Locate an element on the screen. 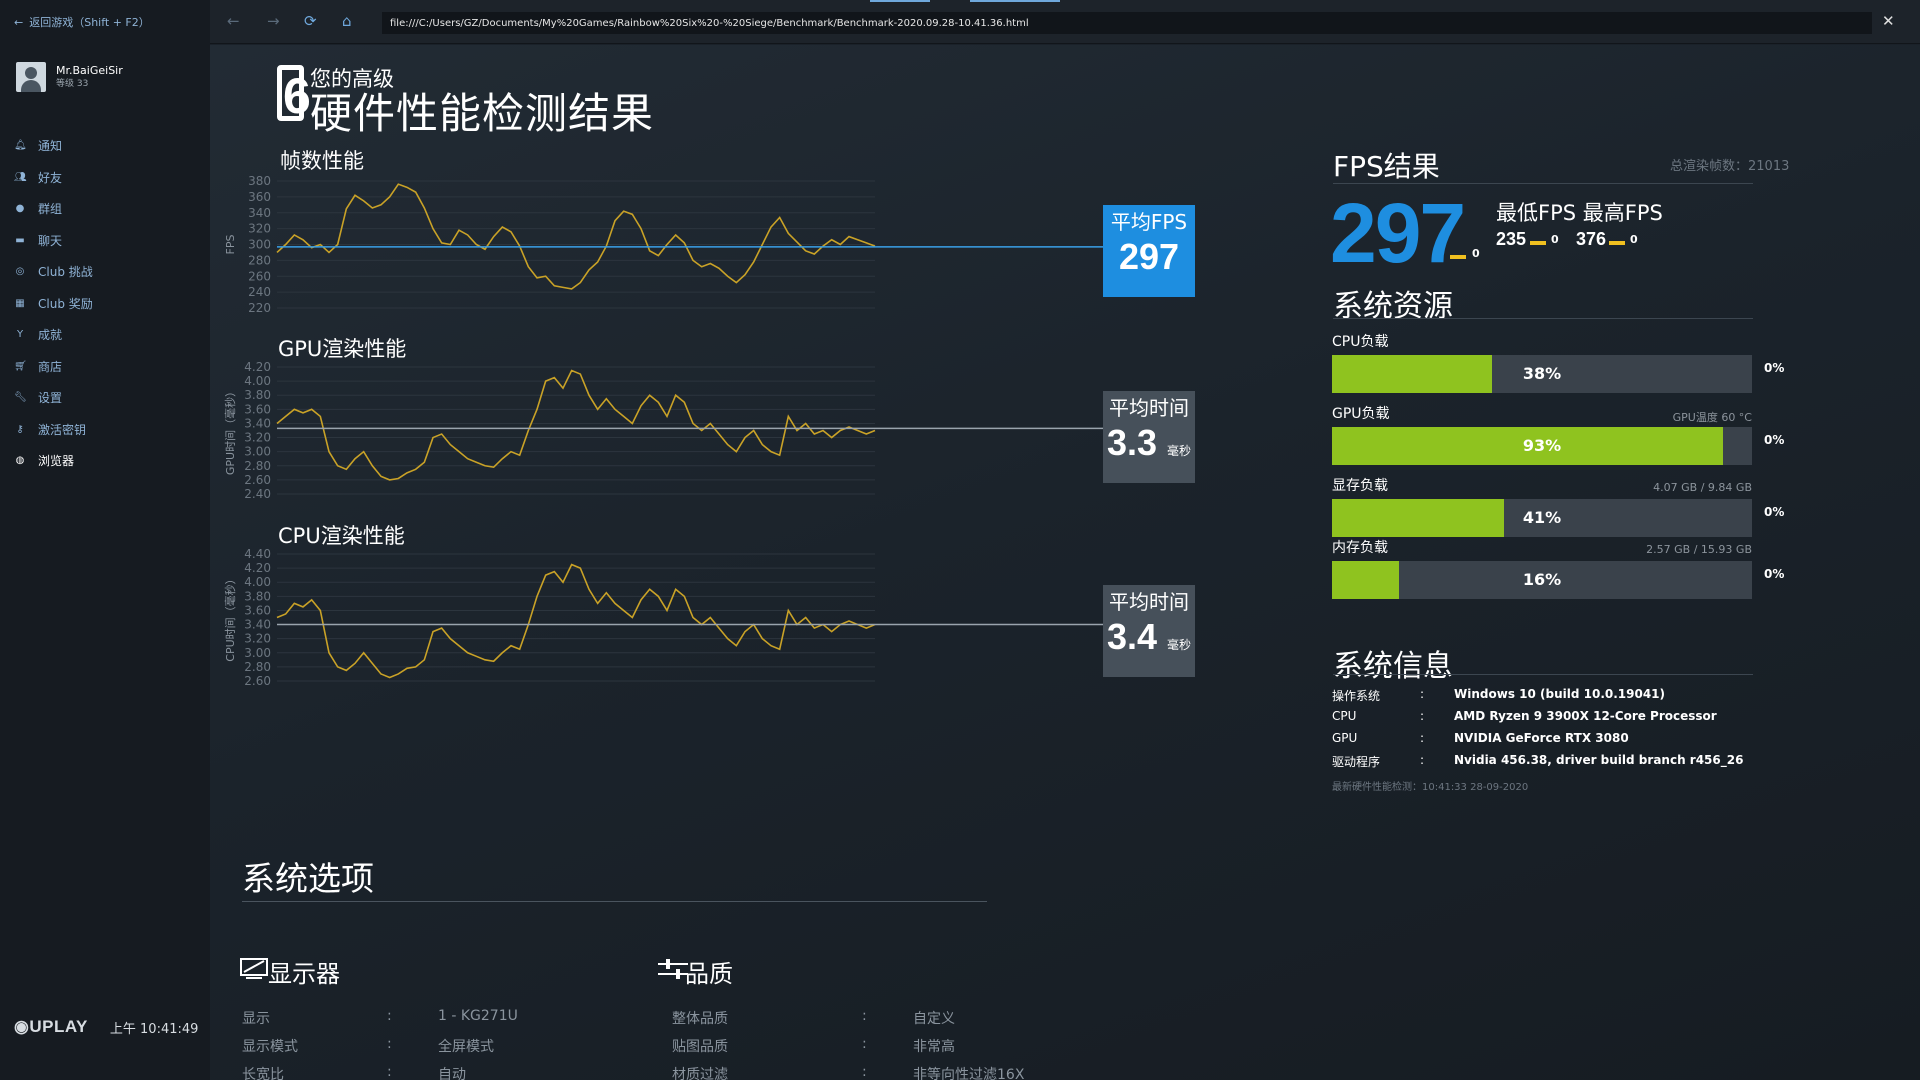 Image resolution: width=1920 pixels, height=1080 pixels. user-name: Mr.BaiGeiSir is located at coordinates (89, 70).